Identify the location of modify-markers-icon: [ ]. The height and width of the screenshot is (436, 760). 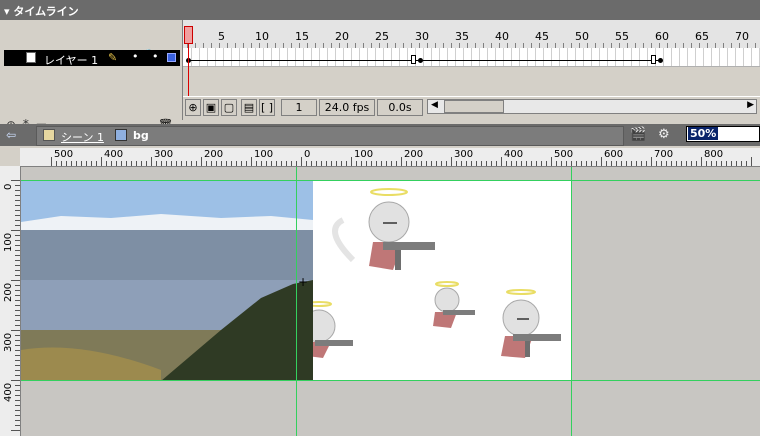
(267, 107).